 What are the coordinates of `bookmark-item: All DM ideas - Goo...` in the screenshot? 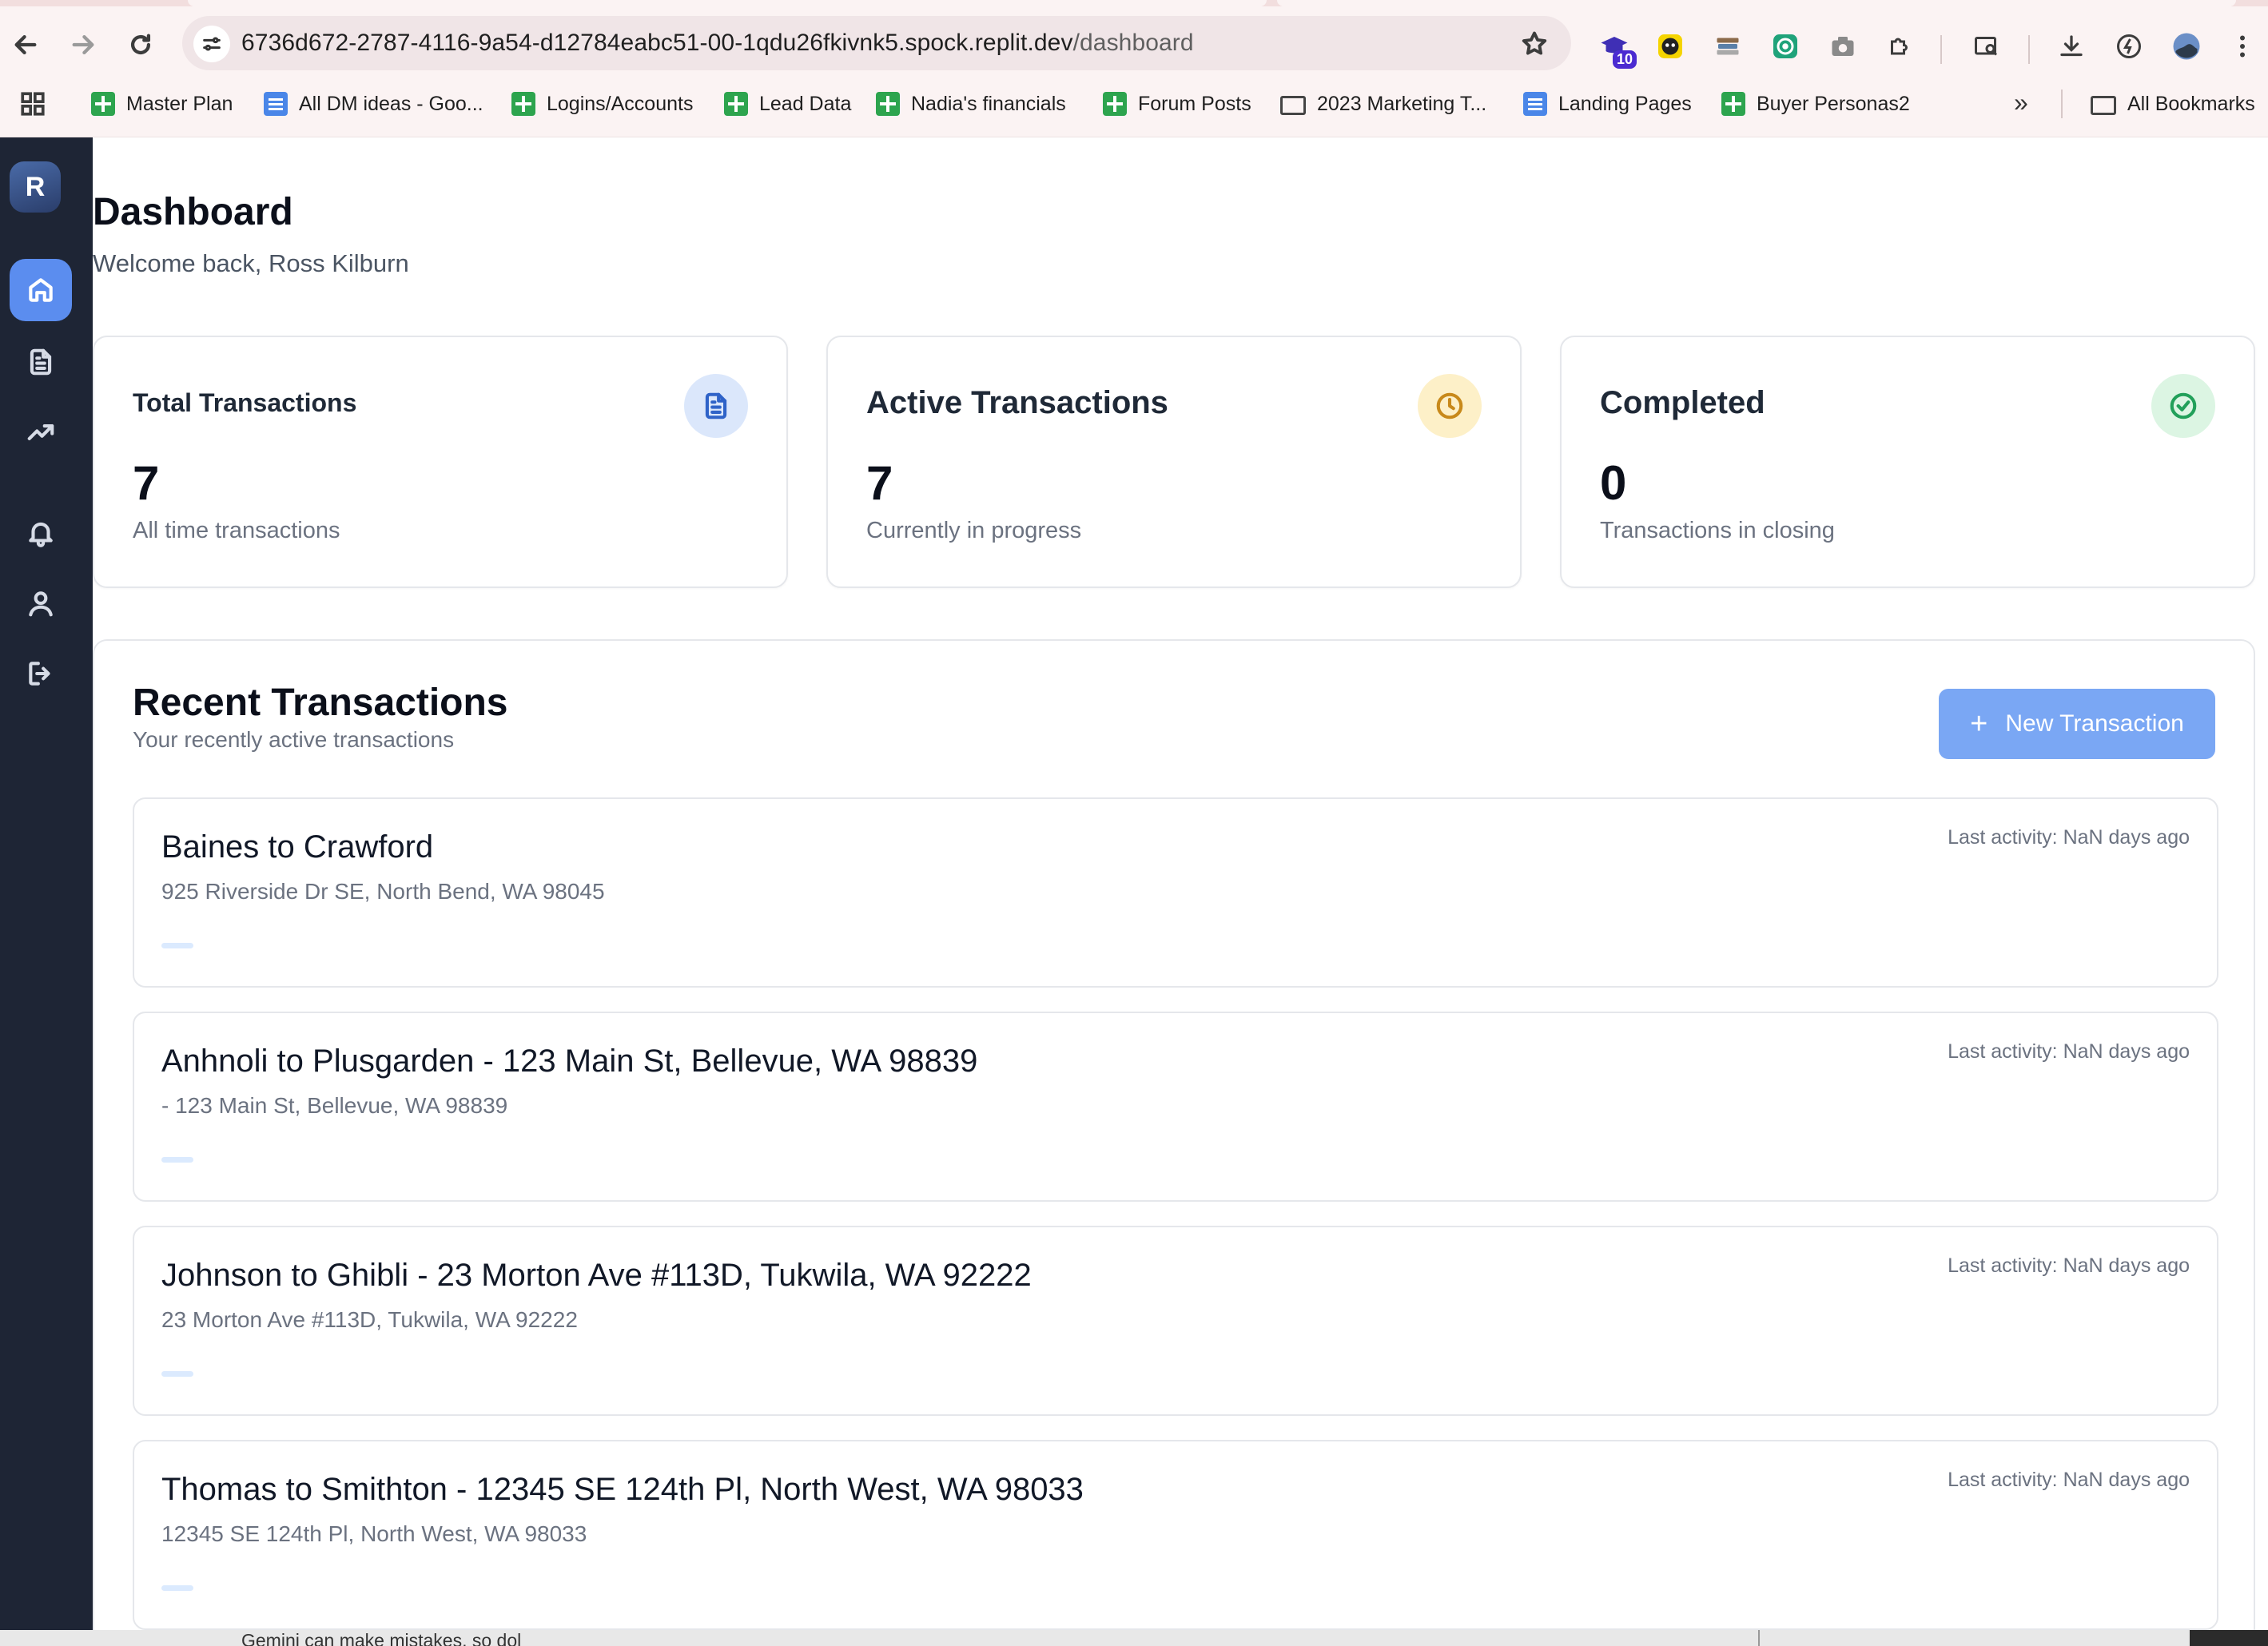 It's located at (373, 104).